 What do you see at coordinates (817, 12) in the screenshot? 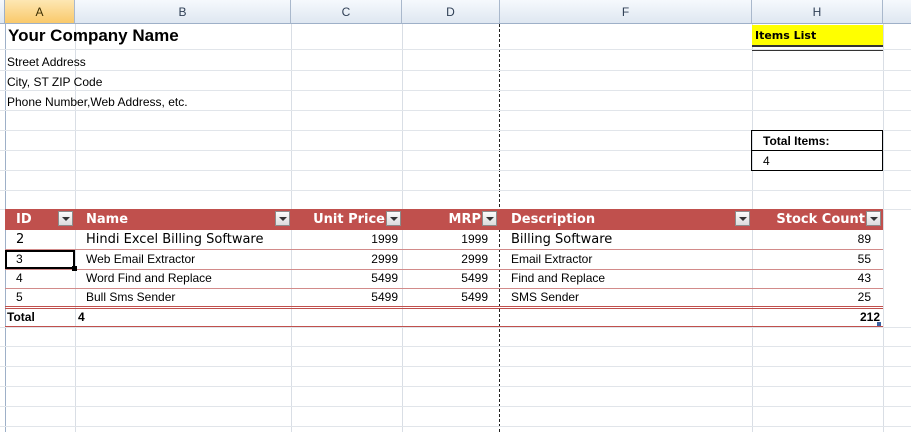
I see `column-header-h: H` at bounding box center [817, 12].